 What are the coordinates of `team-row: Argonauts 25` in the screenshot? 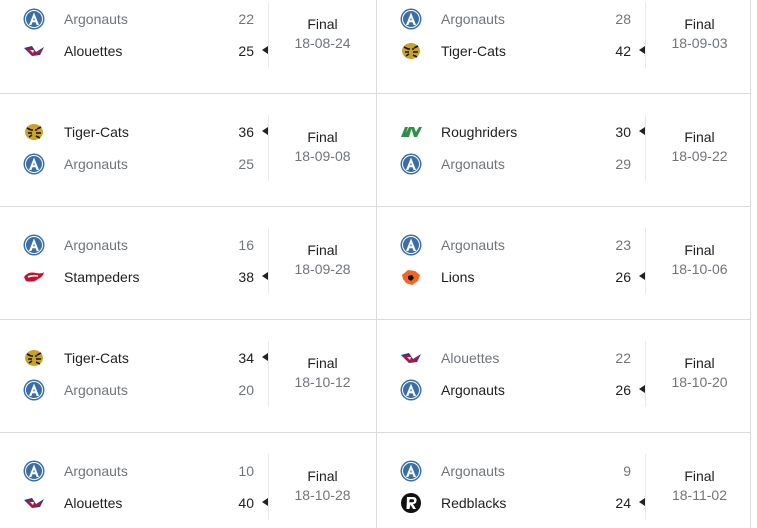 It's located at (135, 164).